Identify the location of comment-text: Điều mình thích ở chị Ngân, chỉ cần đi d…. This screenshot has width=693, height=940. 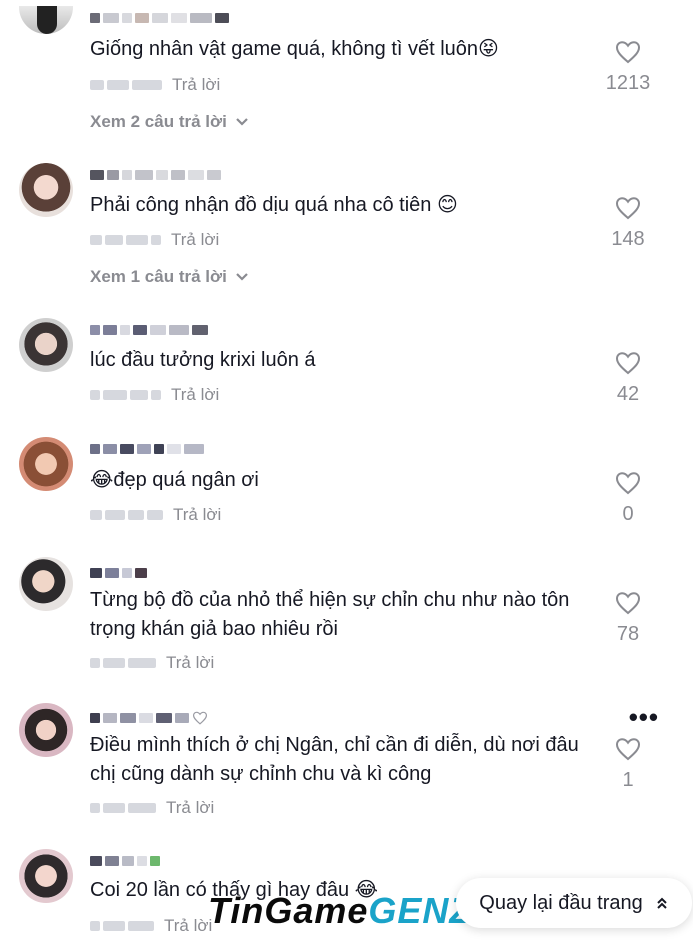
(334, 759).